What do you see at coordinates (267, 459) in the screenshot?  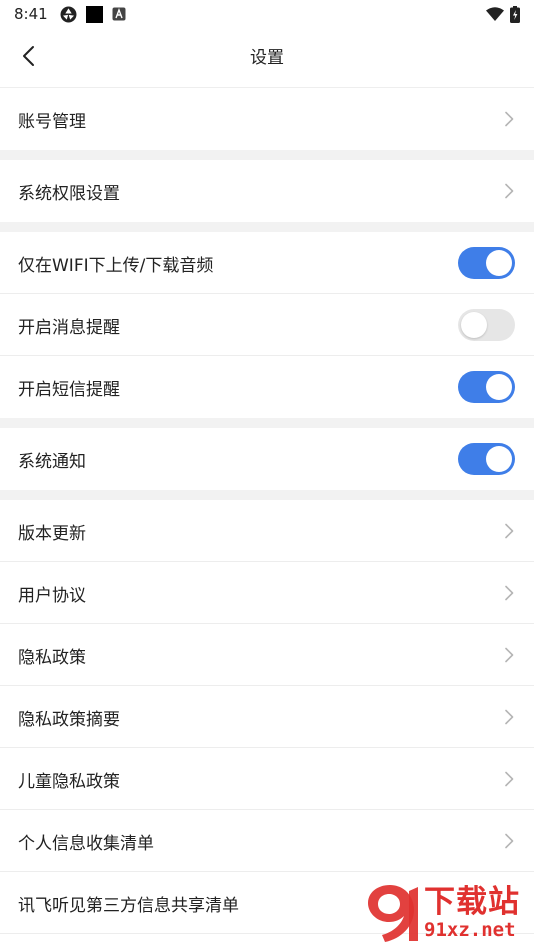 I see `system-notification-item: 系统通知` at bounding box center [267, 459].